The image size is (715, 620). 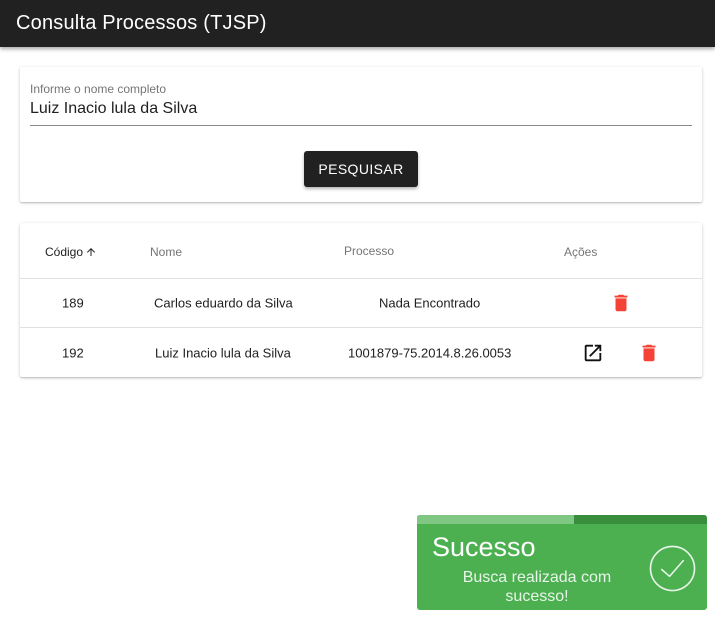 I want to click on toast-message: Busca realizada com sucesso!, so click(x=537, y=587).